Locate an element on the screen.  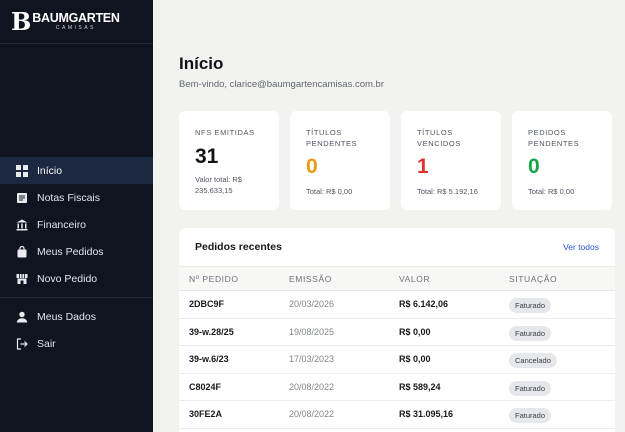
card-titulos-pendentes: TÍTULOS PENDENTES 0 Total: R$ 0,00 is located at coordinates (340, 160).